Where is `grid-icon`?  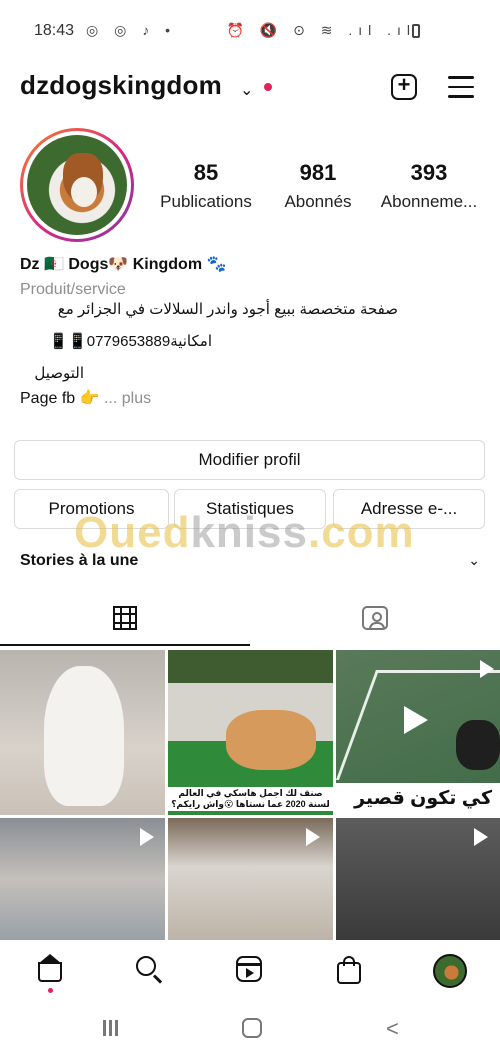
grid-icon is located at coordinates (125, 618).